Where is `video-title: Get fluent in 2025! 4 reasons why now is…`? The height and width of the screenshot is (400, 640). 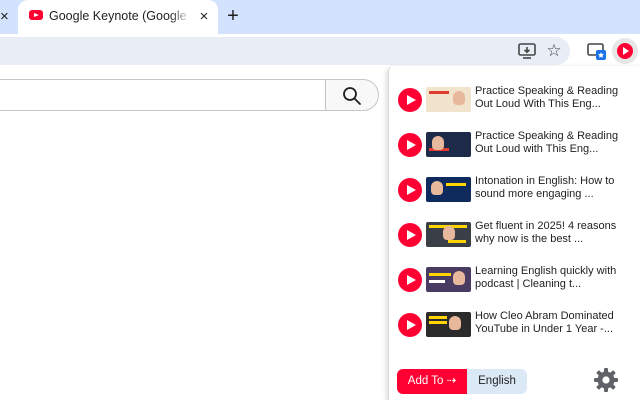 video-title: Get fluent in 2025! 4 reasons why now is… is located at coordinates (546, 232).